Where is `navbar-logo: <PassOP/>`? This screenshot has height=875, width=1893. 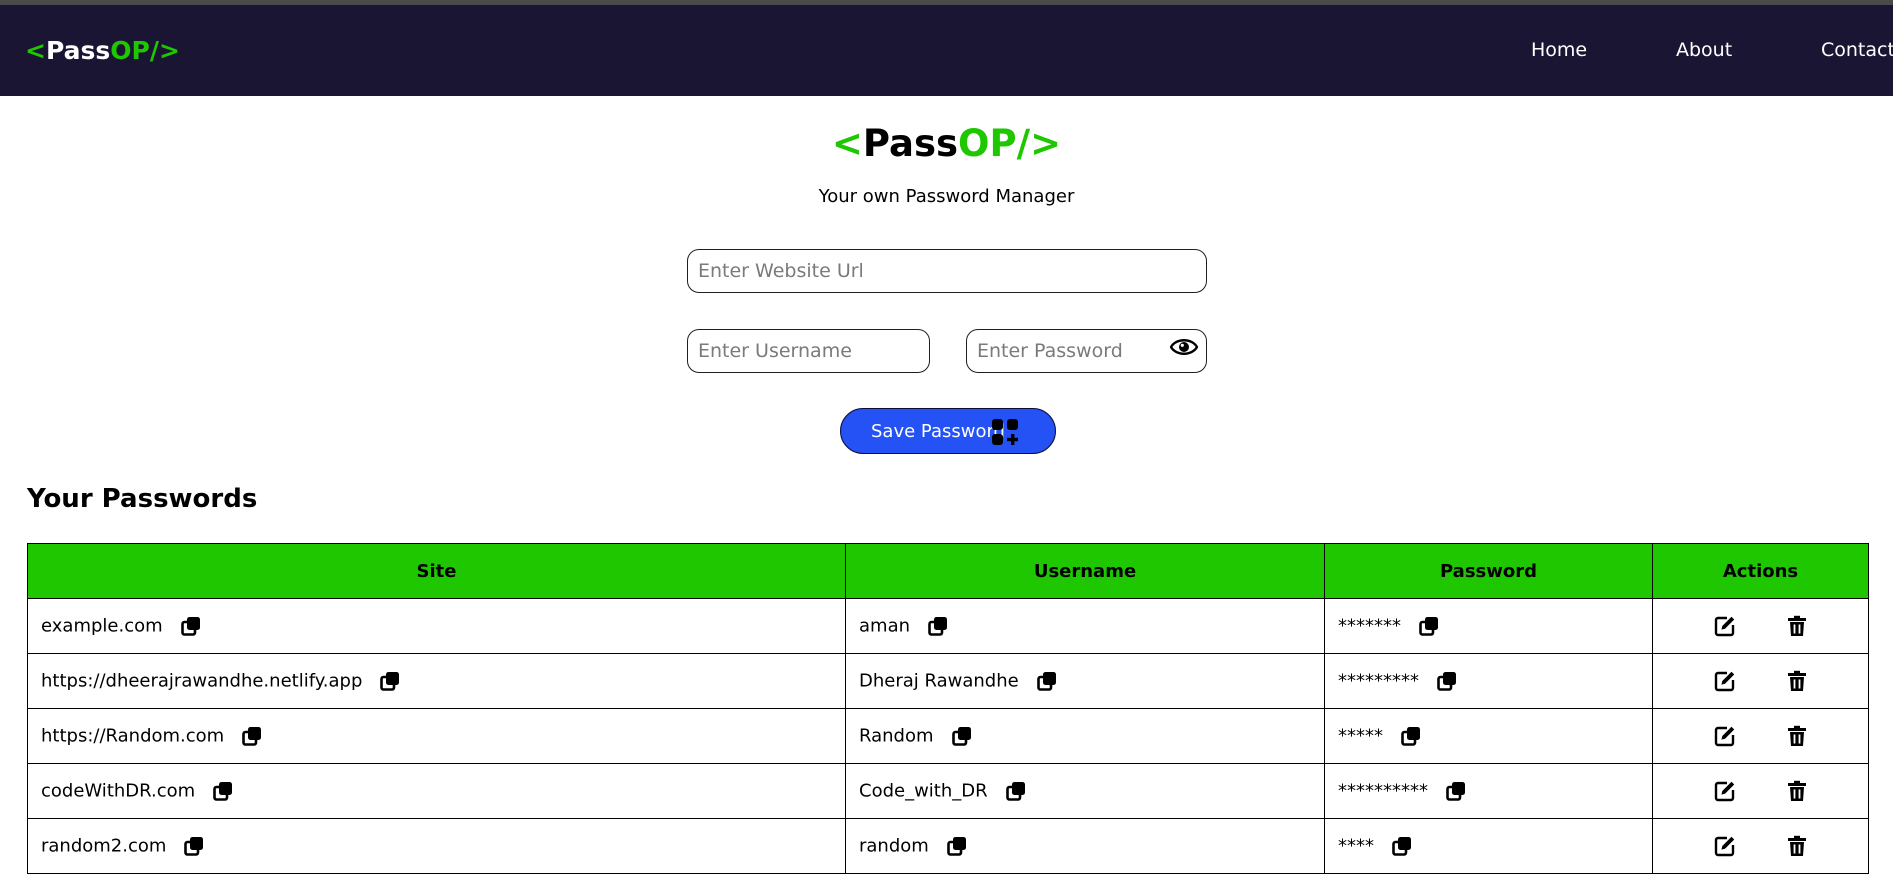
navbar-logo: <PassOP/> is located at coordinates (102, 50).